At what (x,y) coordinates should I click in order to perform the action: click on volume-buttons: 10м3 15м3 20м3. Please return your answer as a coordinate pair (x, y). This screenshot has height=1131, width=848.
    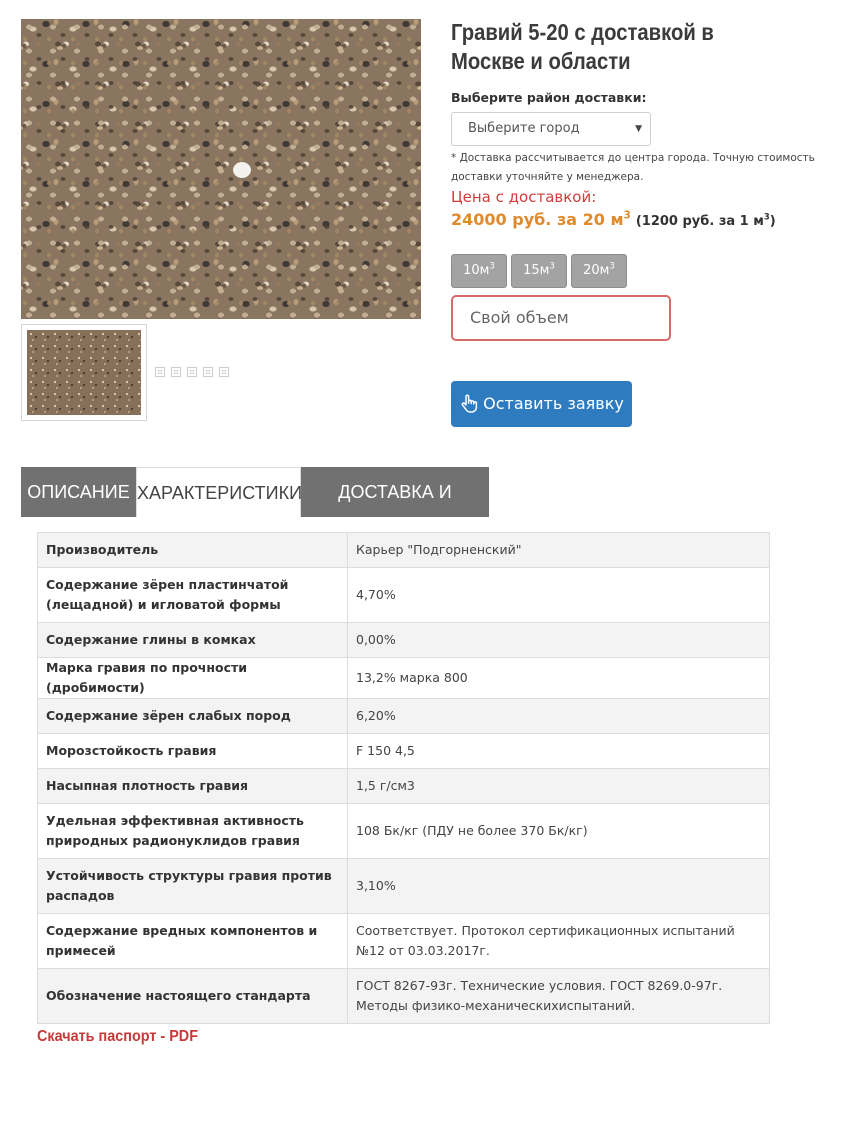
    Looking at the image, I should click on (539, 271).